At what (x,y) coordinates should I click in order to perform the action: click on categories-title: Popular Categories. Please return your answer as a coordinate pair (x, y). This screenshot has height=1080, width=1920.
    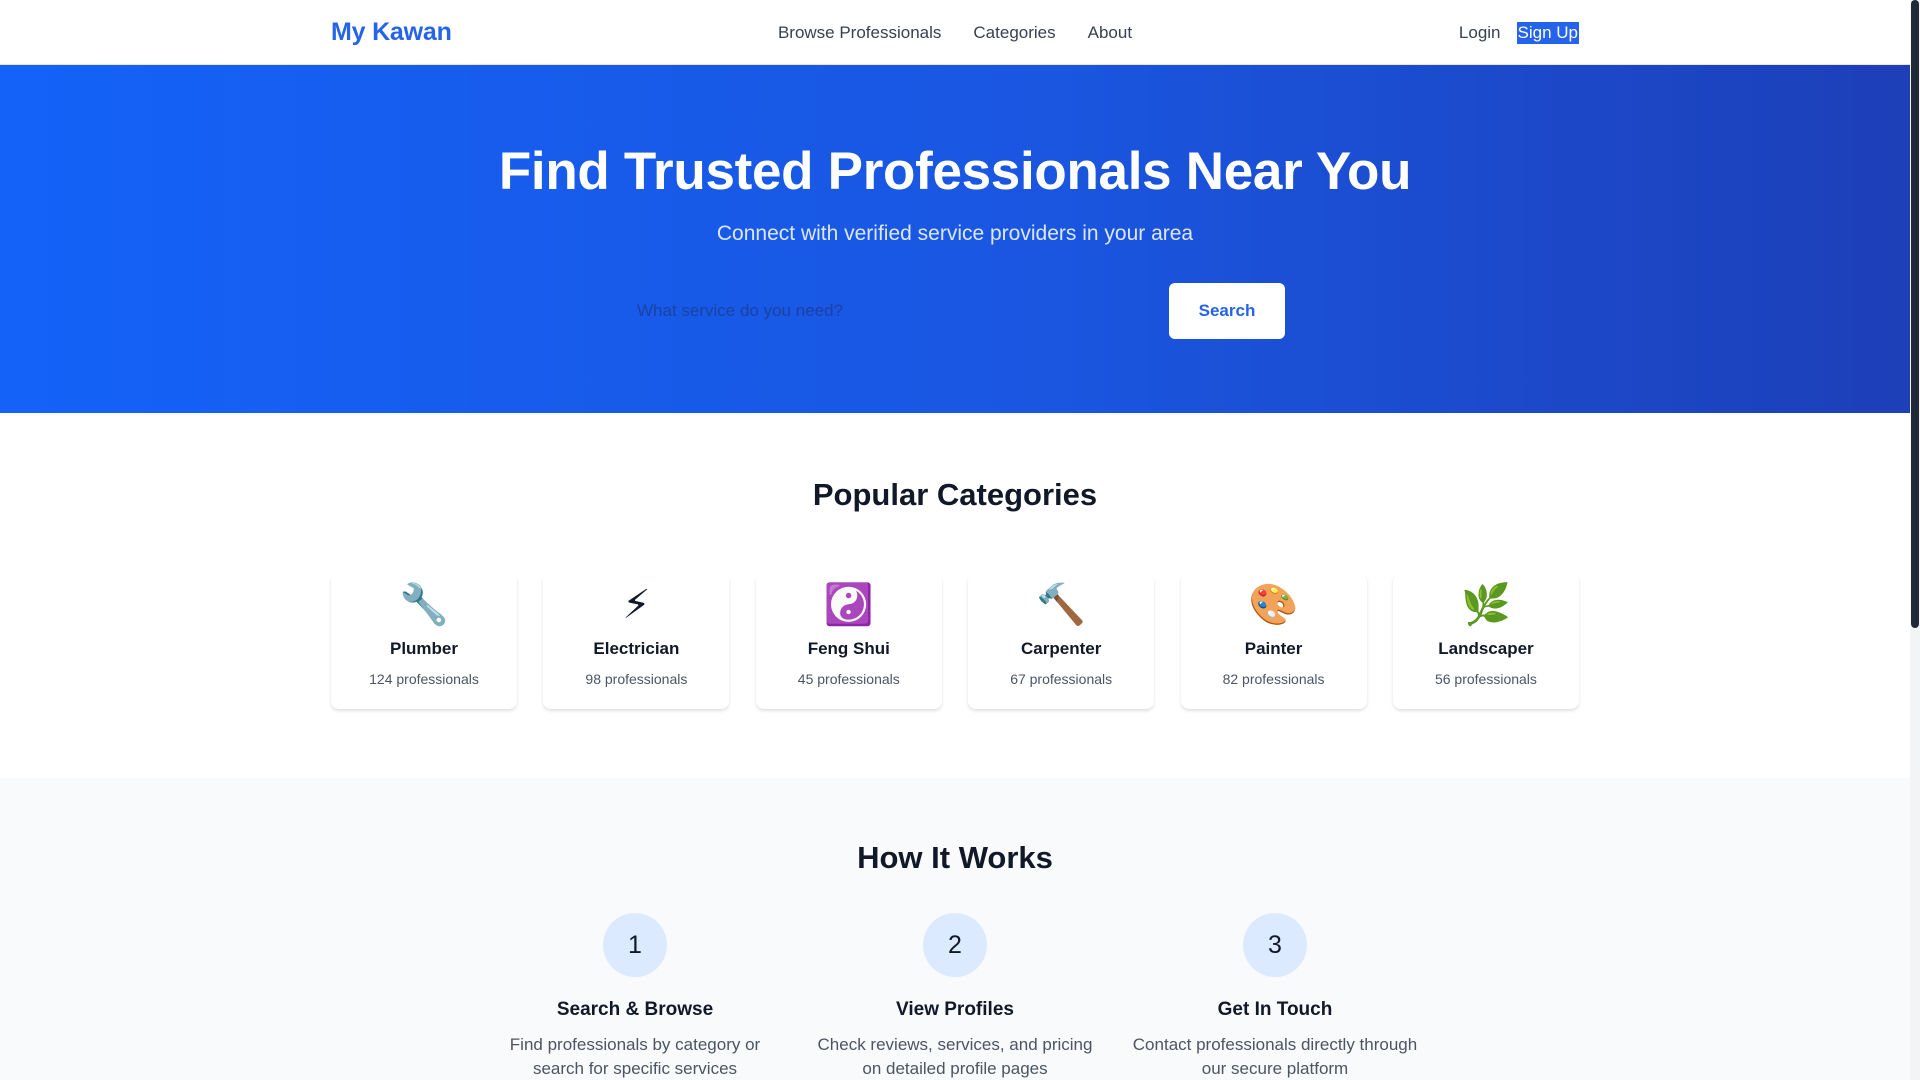
    Looking at the image, I should click on (955, 494).